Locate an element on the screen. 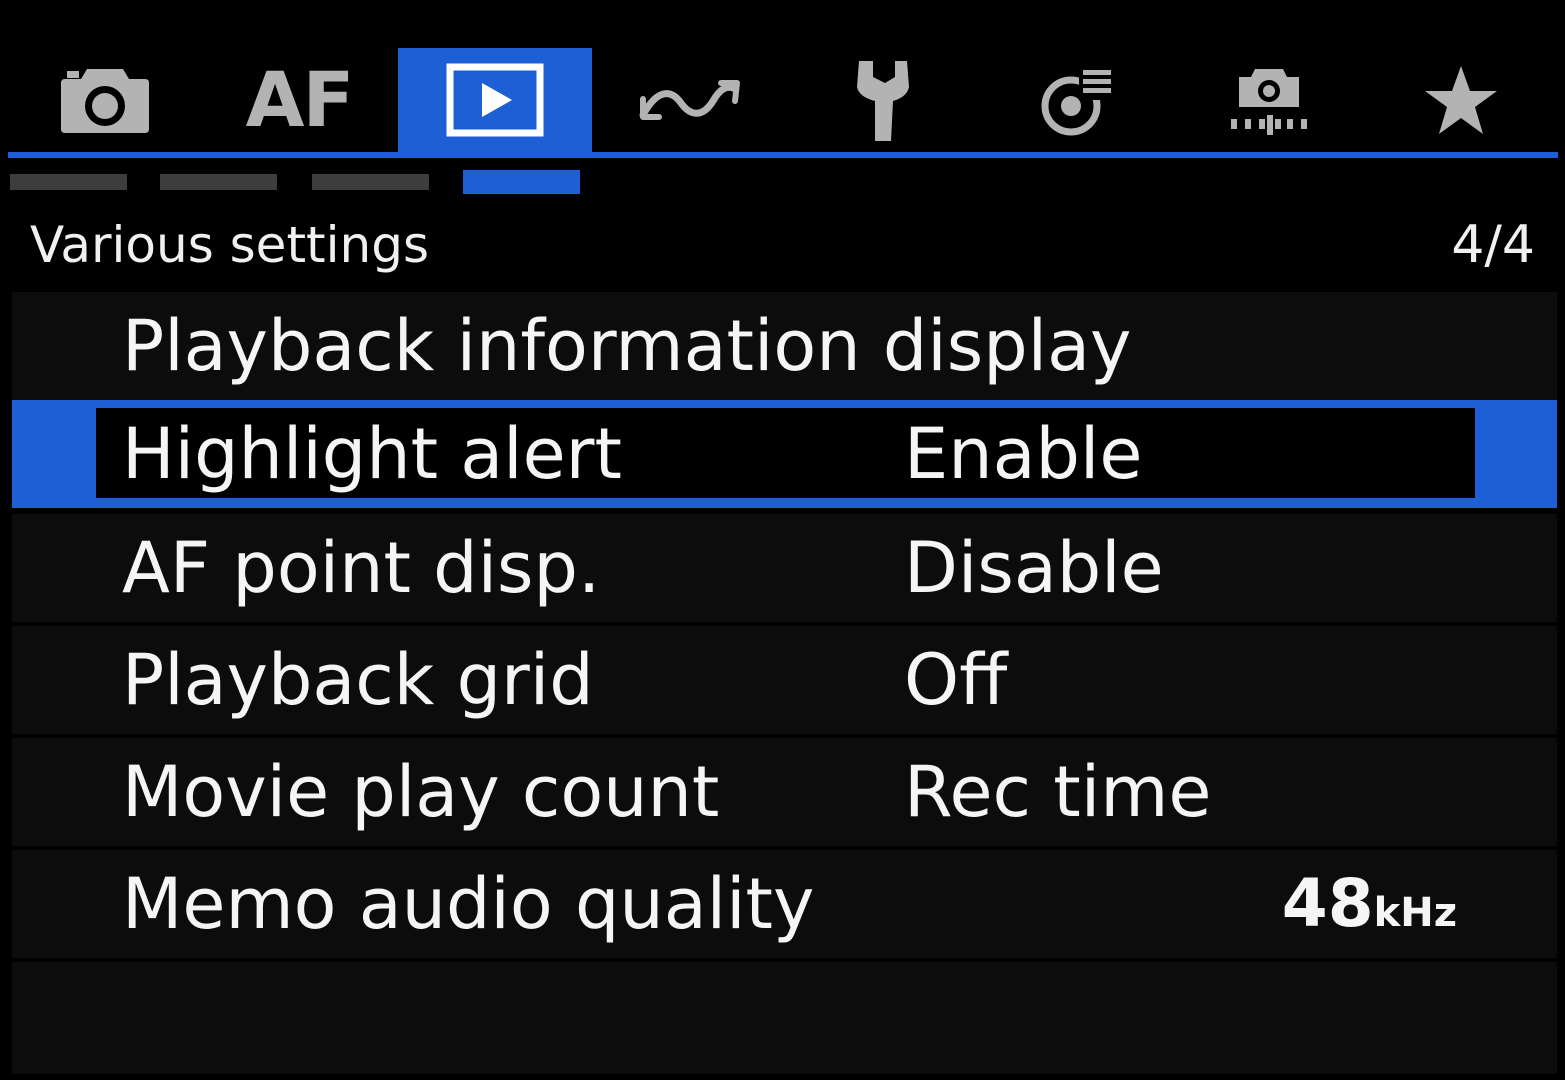 This screenshot has width=1565, height=1080. menu-item-value: Rec time is located at coordinates (1058, 792).